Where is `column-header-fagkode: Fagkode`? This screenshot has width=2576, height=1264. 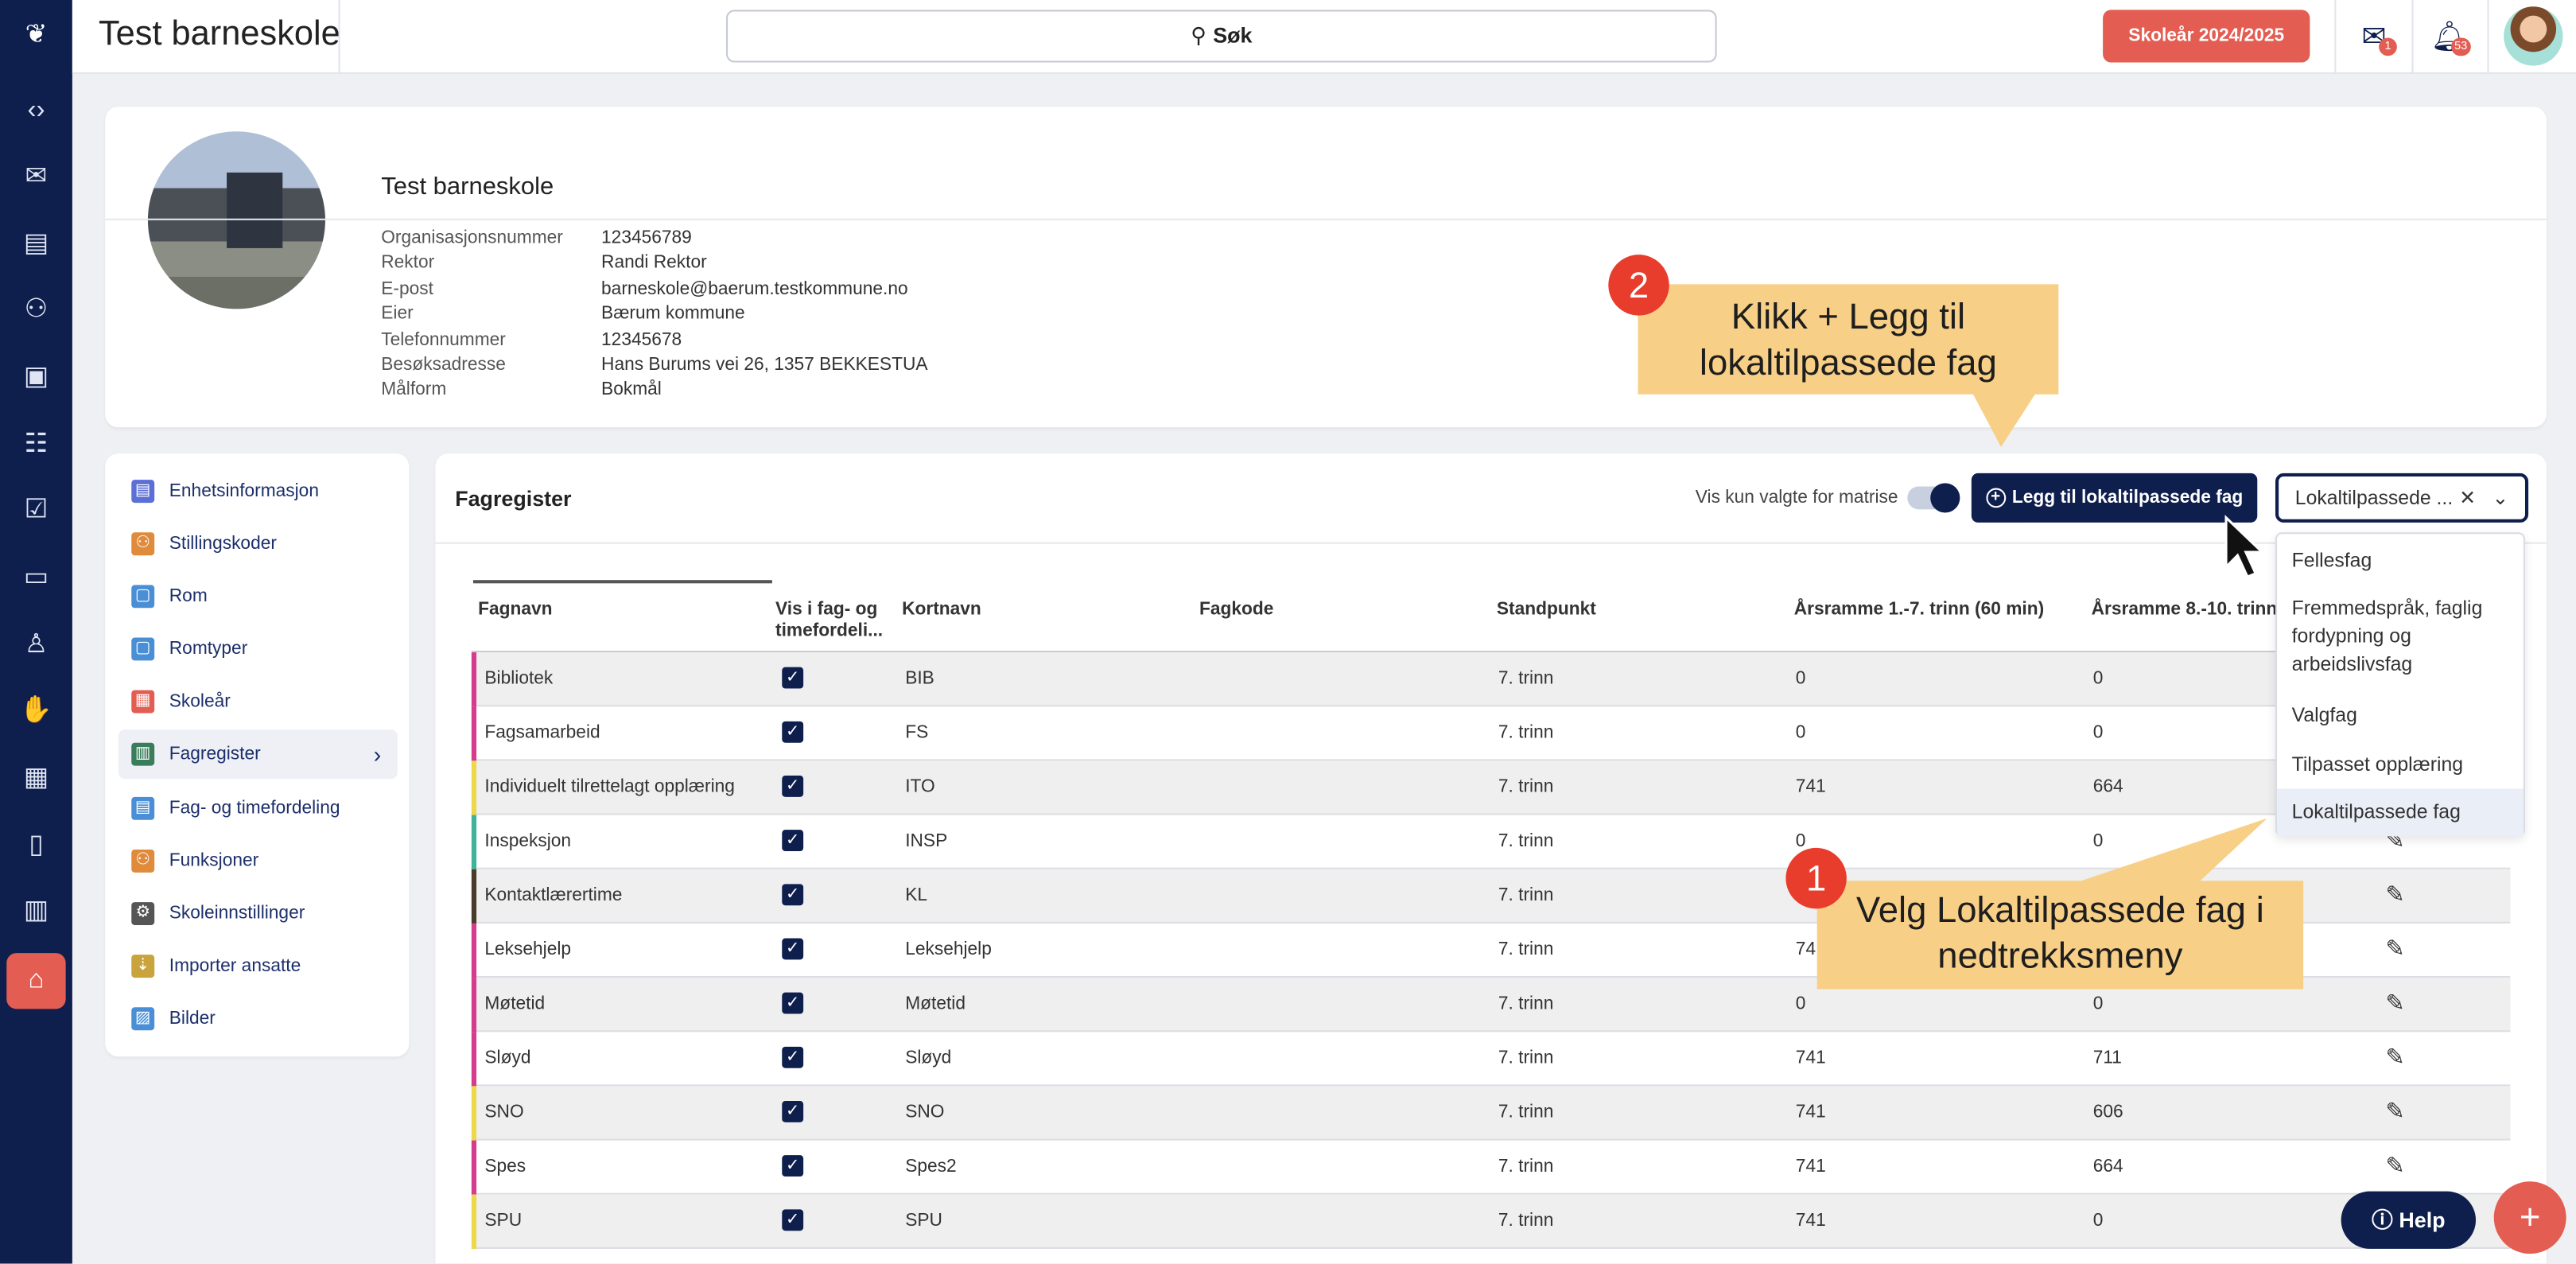 column-header-fagkode: Fagkode is located at coordinates (1236, 610).